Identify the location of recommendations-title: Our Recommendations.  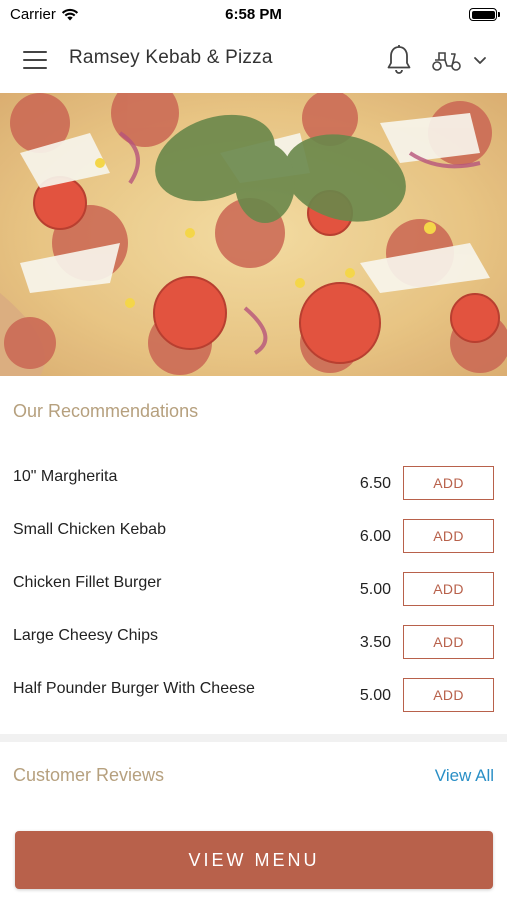
(106, 411).